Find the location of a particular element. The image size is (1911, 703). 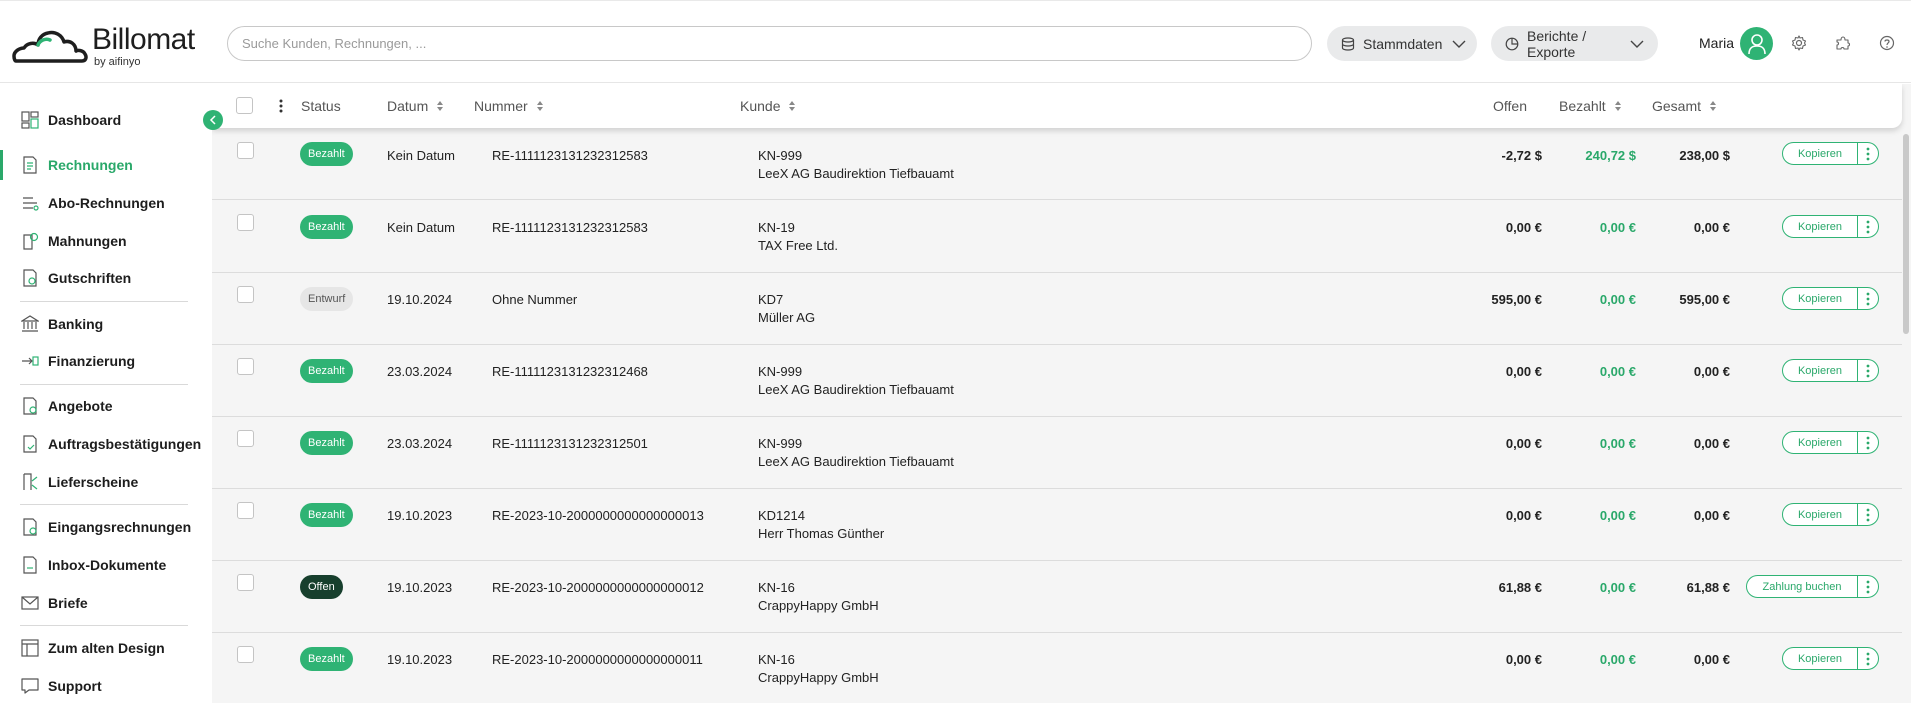

sidebar-item-rechnungen: Rechnungen is located at coordinates (106, 165).